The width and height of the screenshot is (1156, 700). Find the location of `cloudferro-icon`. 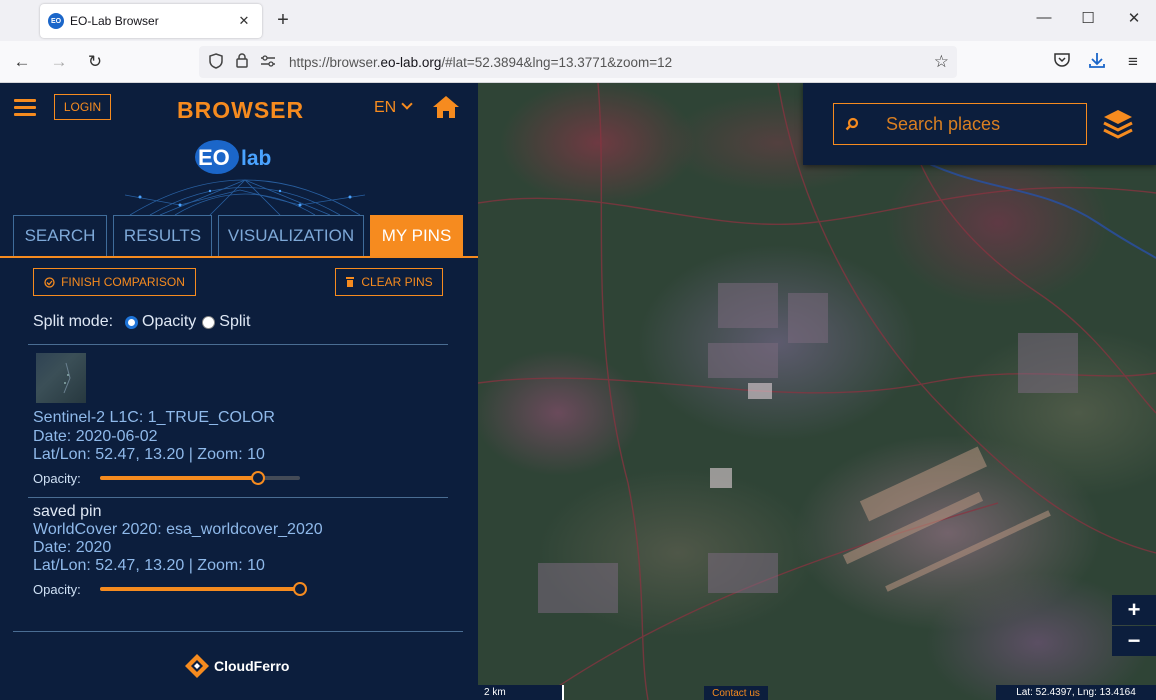

cloudferro-icon is located at coordinates (197, 666).